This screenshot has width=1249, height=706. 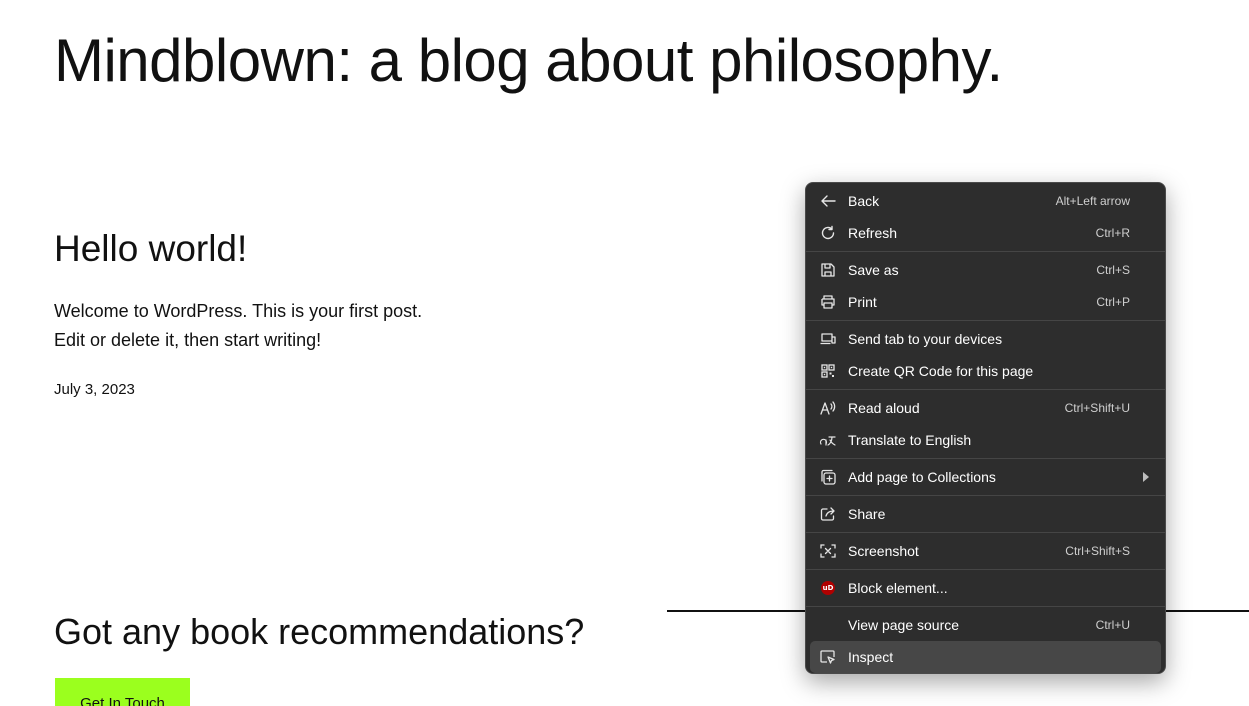 What do you see at coordinates (1092, 201) in the screenshot?
I see `menu-item-shortcut: Alt+Left arrow` at bounding box center [1092, 201].